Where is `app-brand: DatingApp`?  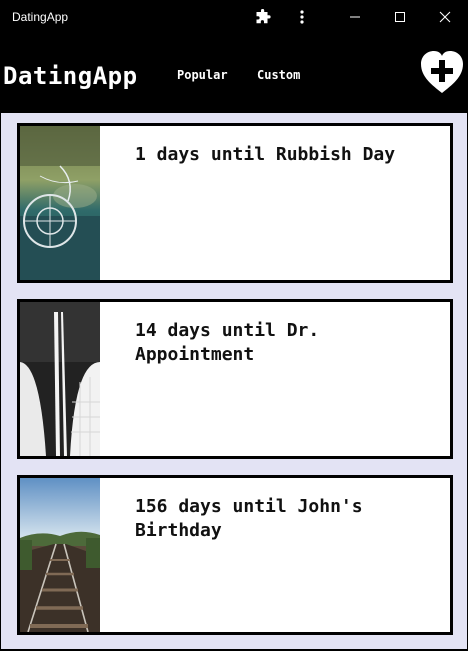 app-brand: DatingApp is located at coordinates (70, 76).